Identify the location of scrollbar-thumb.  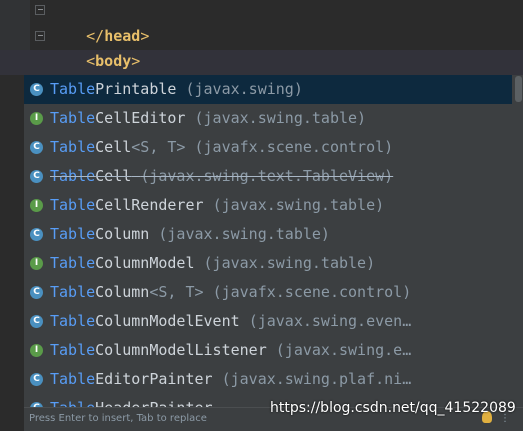
(518, 89).